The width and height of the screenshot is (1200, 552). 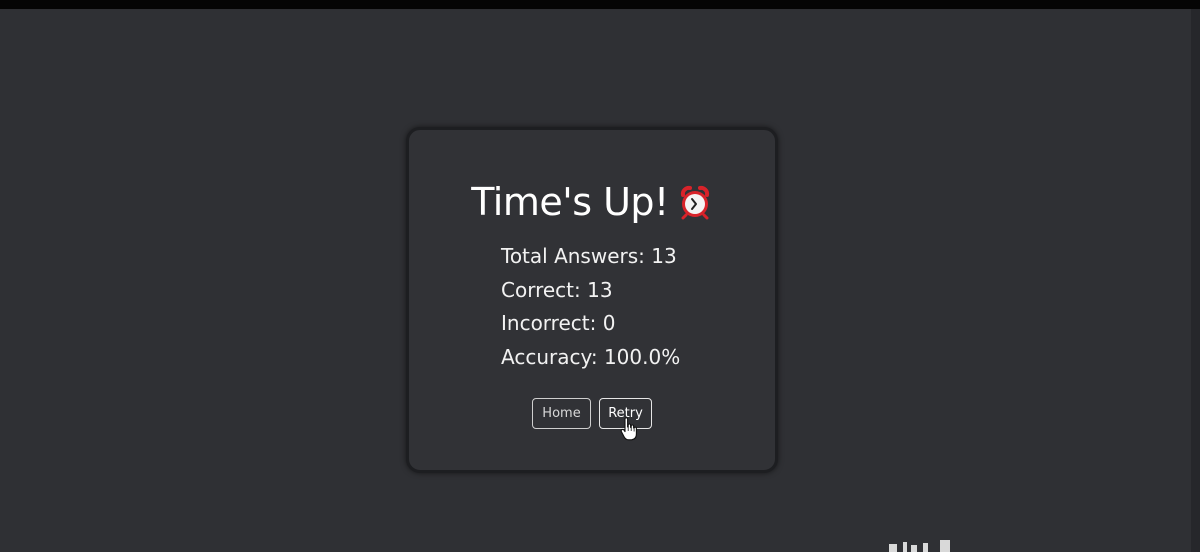 What do you see at coordinates (628, 429) in the screenshot?
I see `hand-cursor-icon` at bounding box center [628, 429].